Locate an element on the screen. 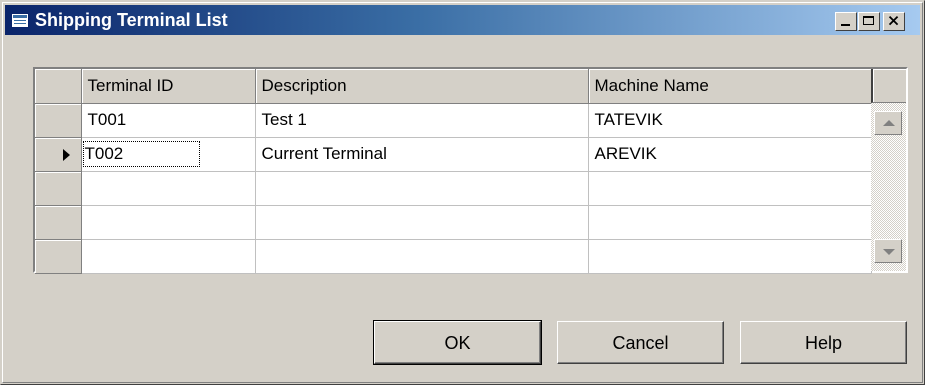  cell-description: Current Terminal is located at coordinates (422, 154).